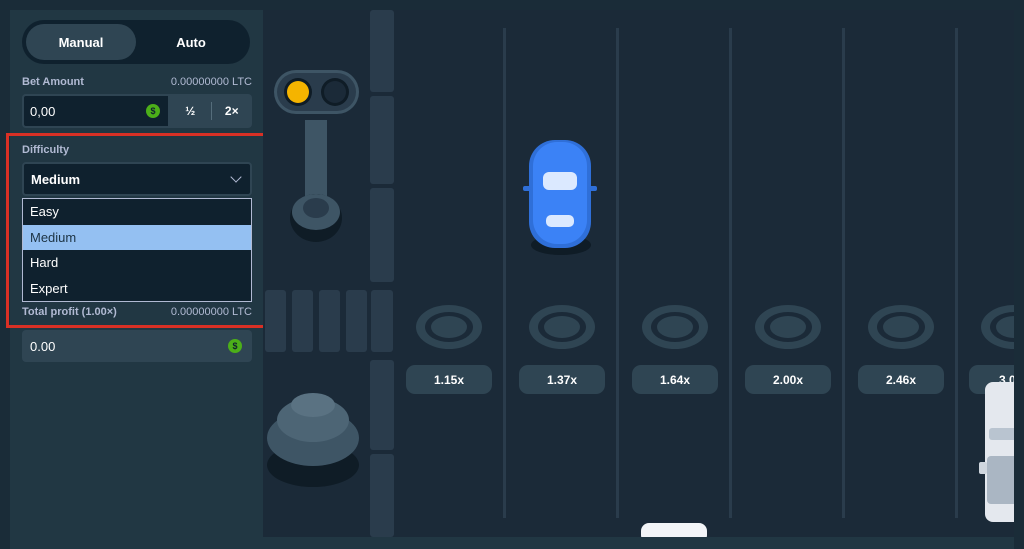 The image size is (1024, 549). What do you see at coordinates (674, 530) in the screenshot?
I see `vehicle-icon` at bounding box center [674, 530].